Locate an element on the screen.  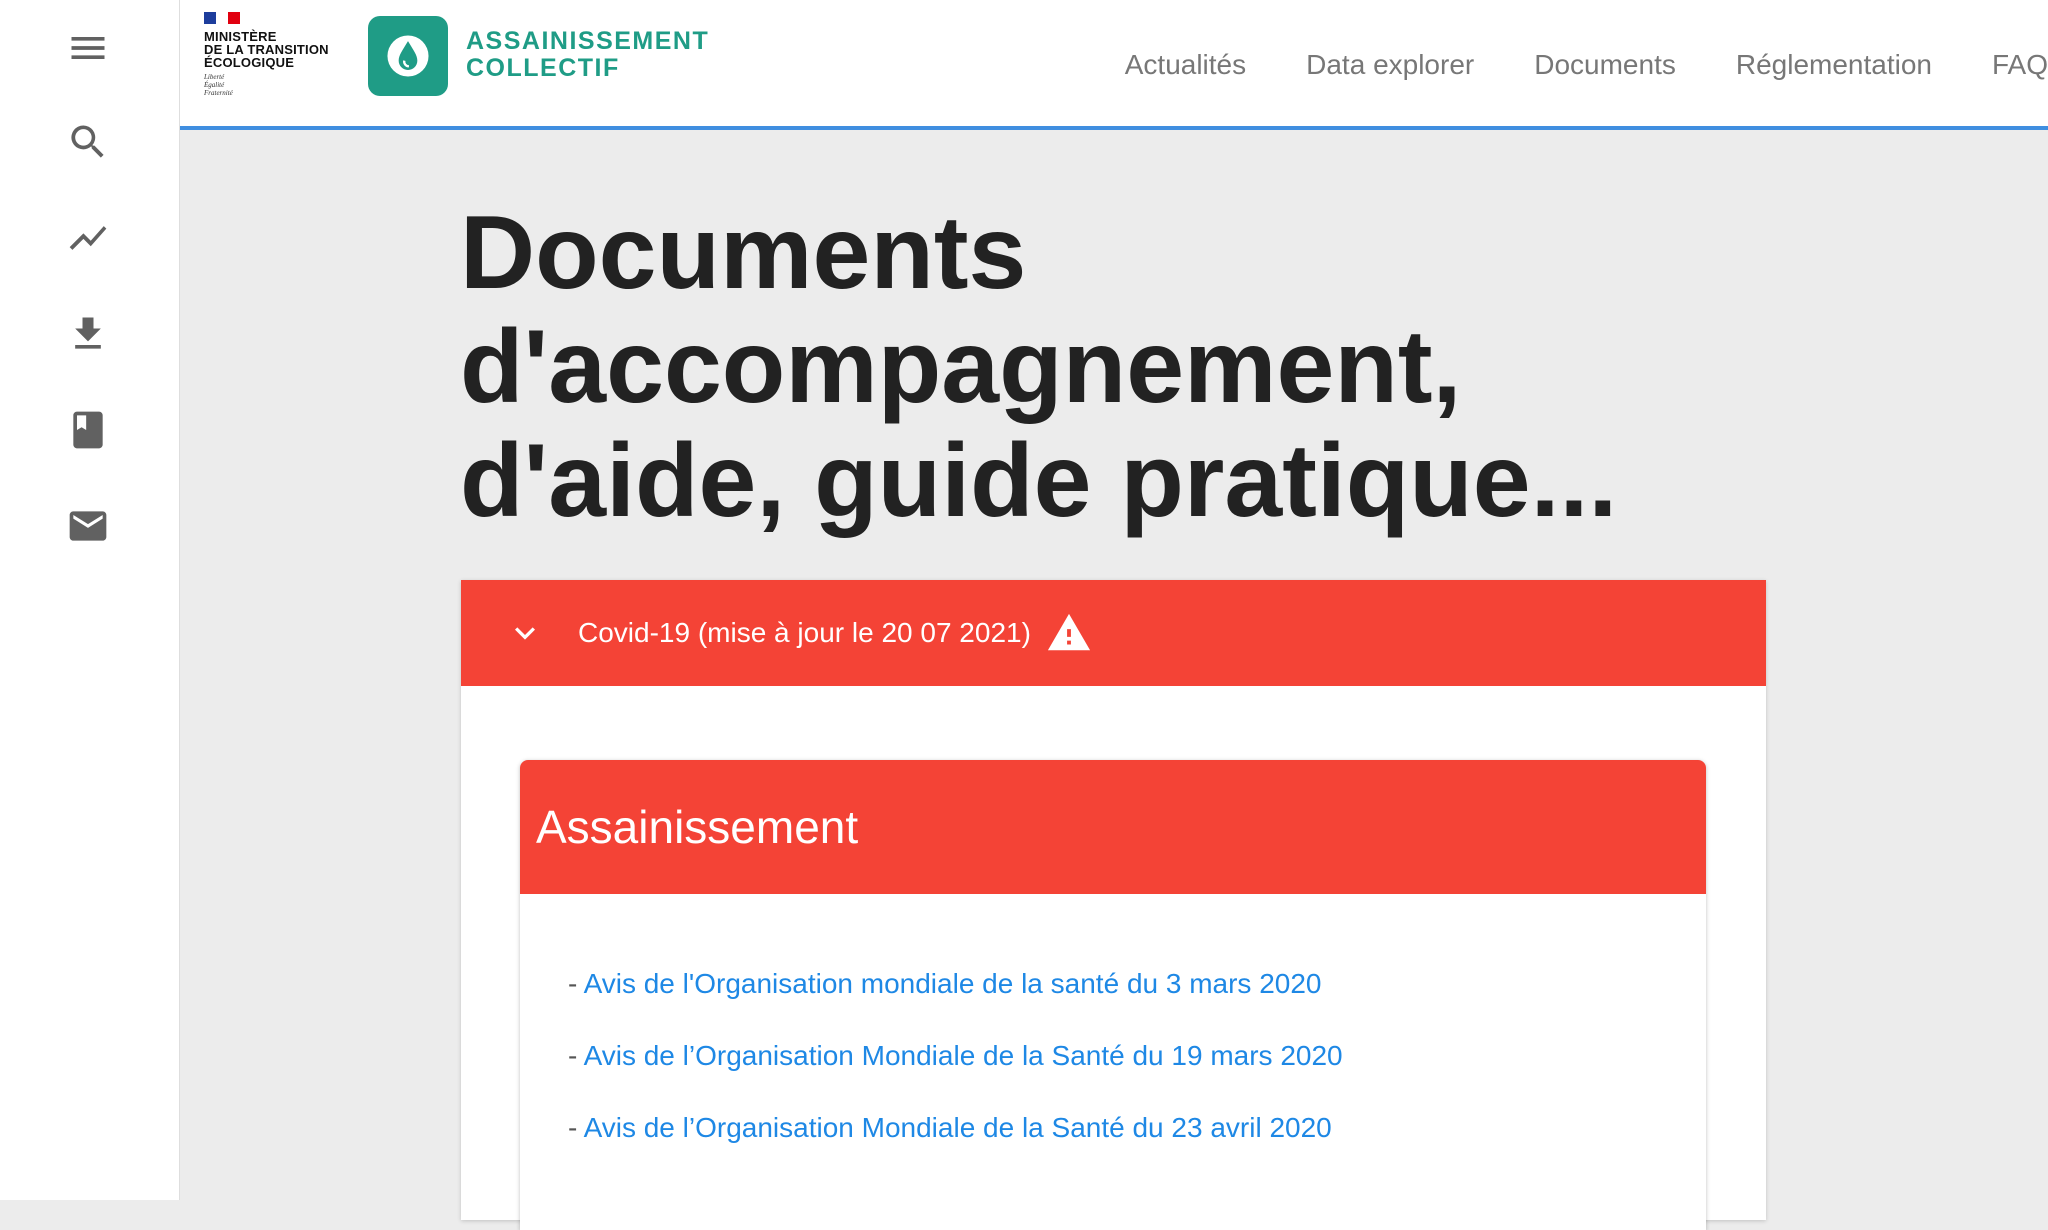
search-icon is located at coordinates (87, 141).